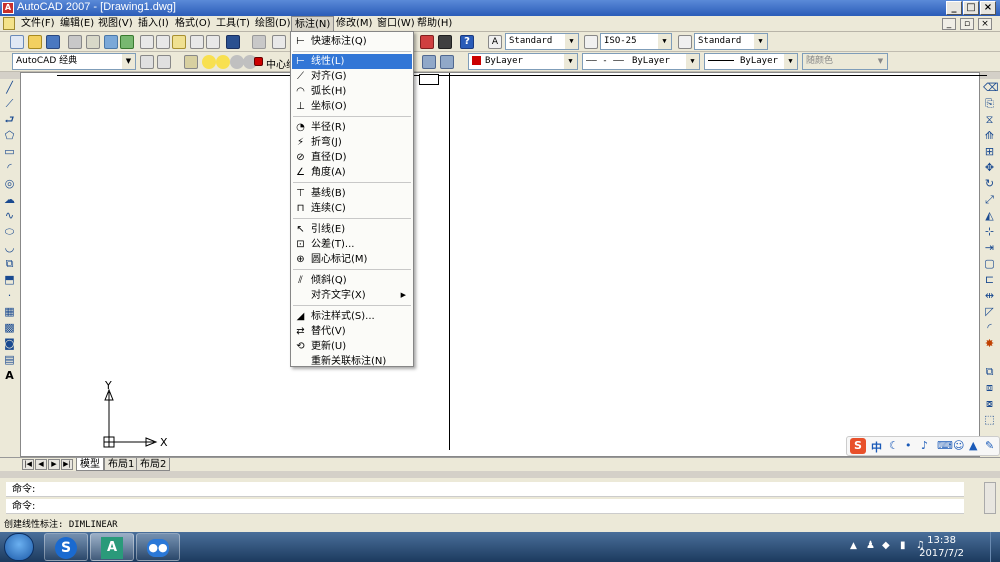 The height and width of the screenshot is (562, 1000). Describe the element at coordinates (989, 295) in the screenshot. I see `join-icon: ⇹` at that location.